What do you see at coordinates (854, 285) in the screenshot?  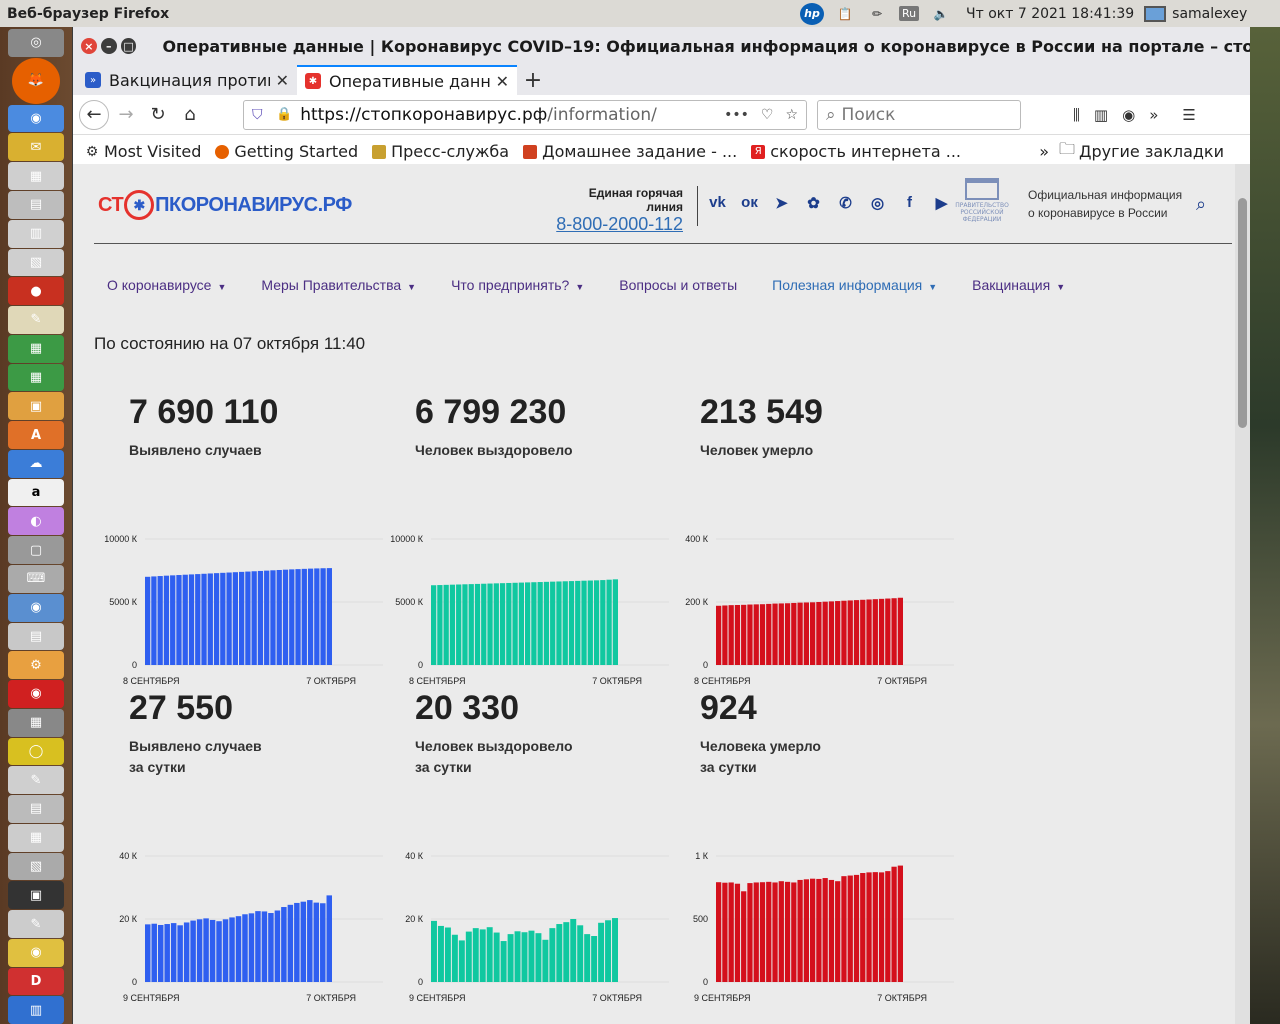 I see `nav-useful-info: Полезная информация ▼` at bounding box center [854, 285].